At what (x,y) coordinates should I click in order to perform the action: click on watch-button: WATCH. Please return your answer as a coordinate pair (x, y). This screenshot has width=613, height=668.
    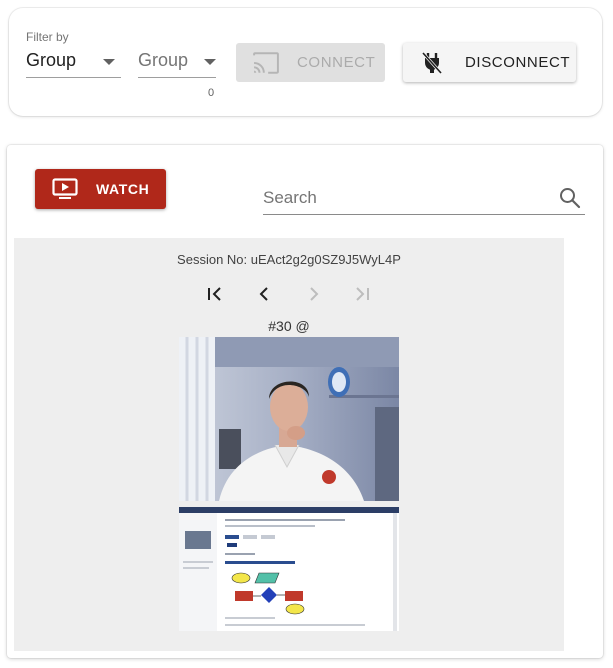
    Looking at the image, I should click on (100, 189).